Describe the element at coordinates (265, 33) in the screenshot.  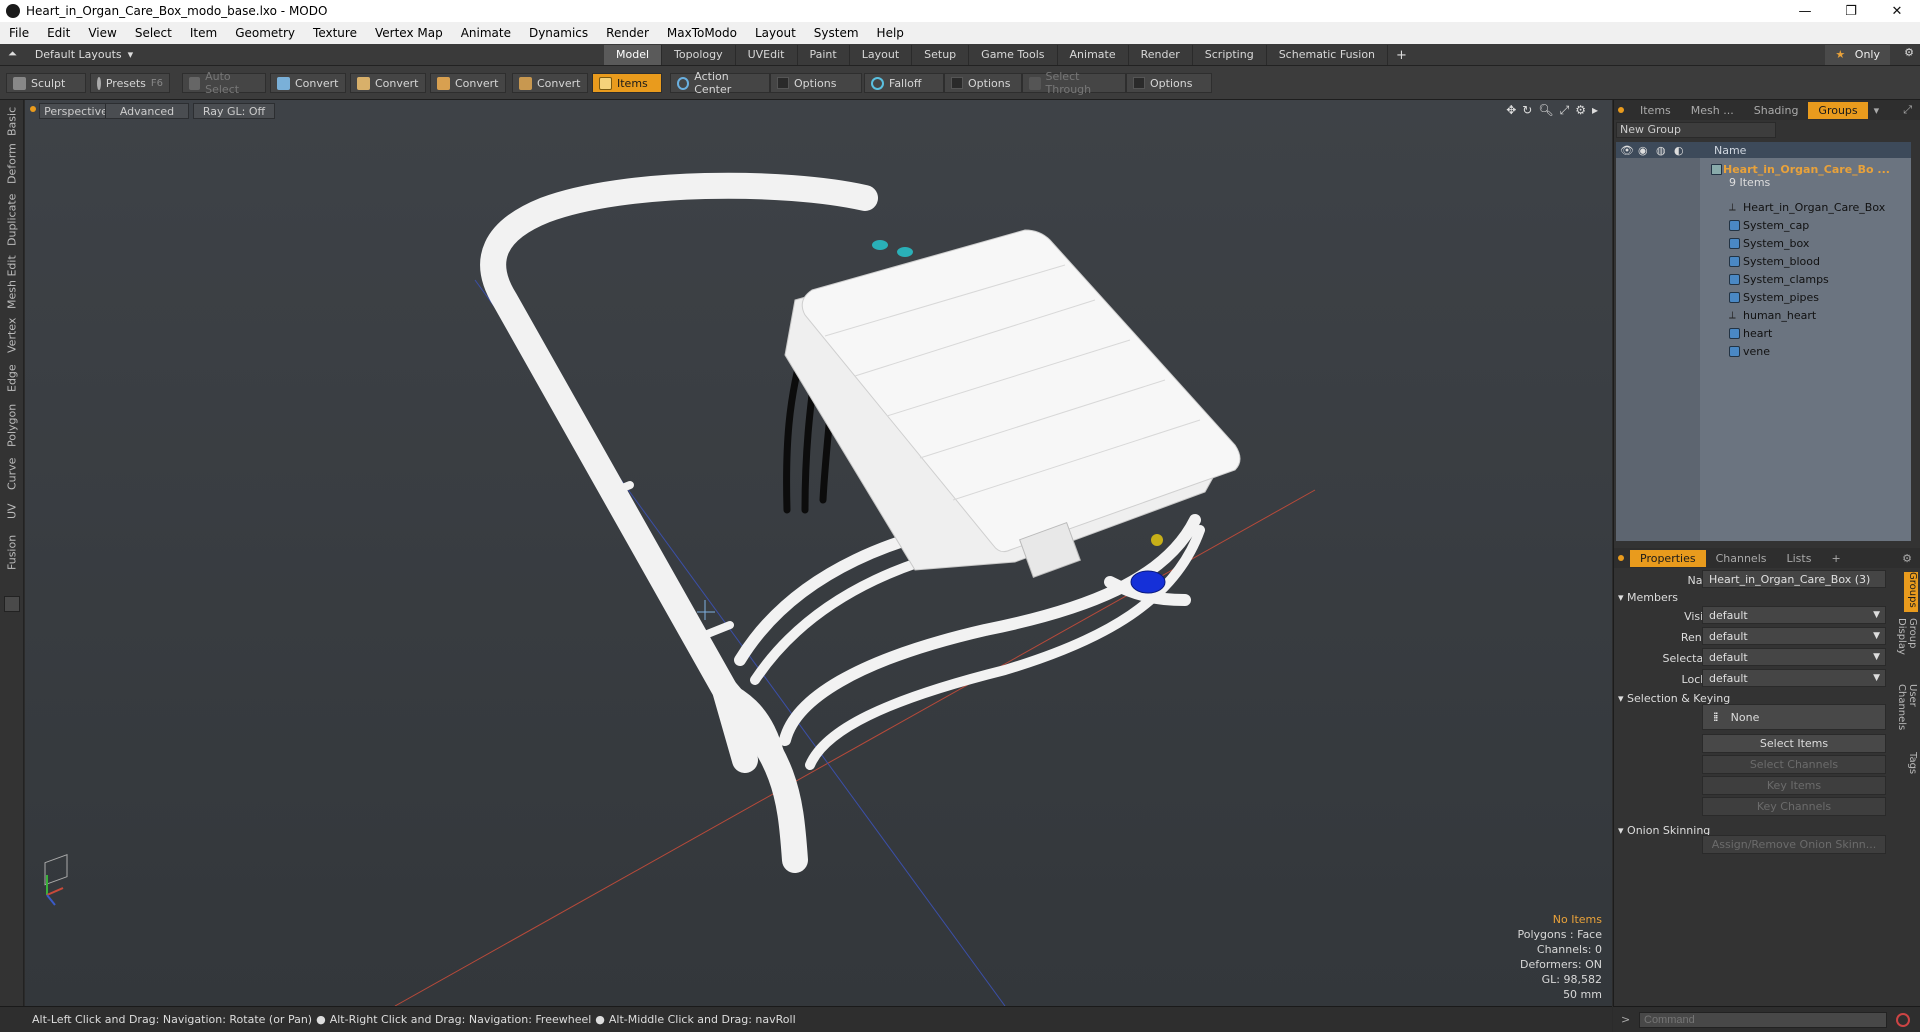
I see `menu-geometry: Geometry` at that location.